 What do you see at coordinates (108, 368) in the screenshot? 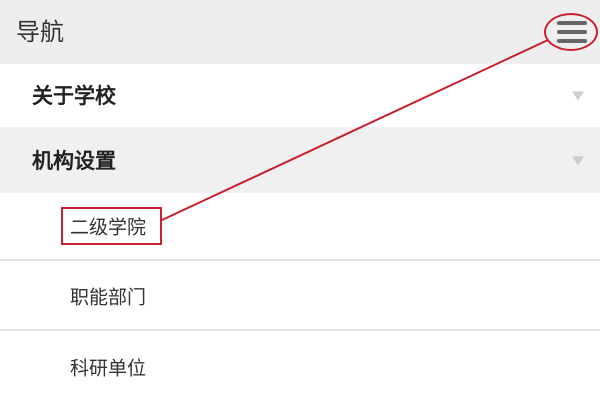
I see `nav-subitem-label: 科研单位` at bounding box center [108, 368].